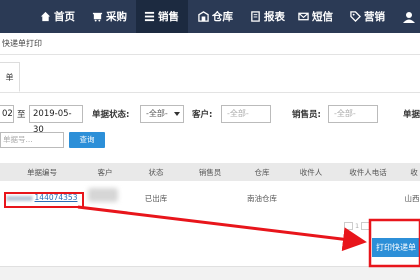  Describe the element at coordinates (374, 17) in the screenshot. I see `nav-marketing-label: 营销` at that location.